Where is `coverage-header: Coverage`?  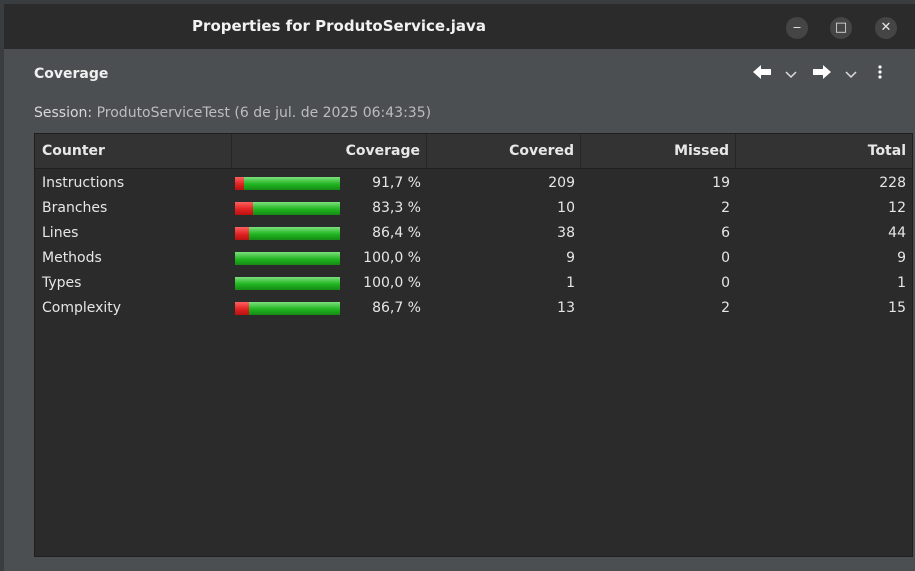
coverage-header: Coverage is located at coordinates (459, 76).